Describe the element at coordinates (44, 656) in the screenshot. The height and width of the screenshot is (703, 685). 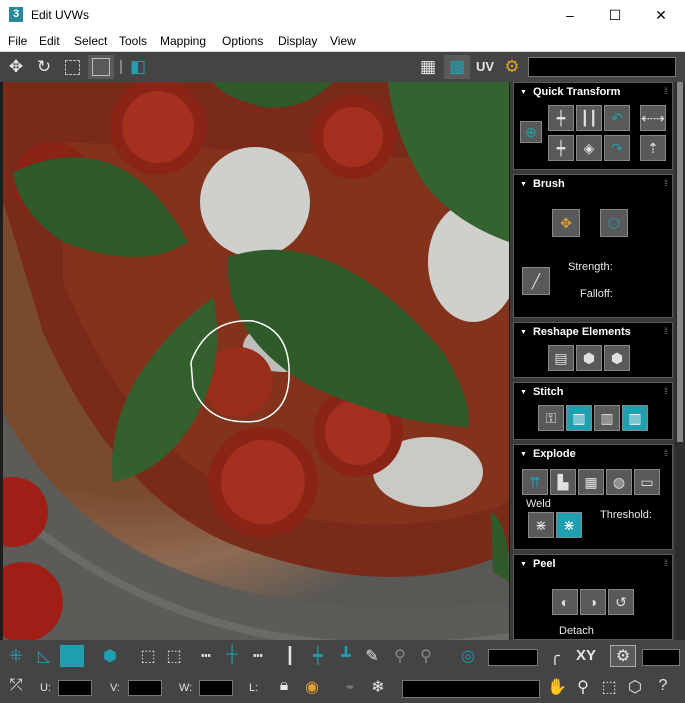
I see `edge-select-icon: ◺` at that location.